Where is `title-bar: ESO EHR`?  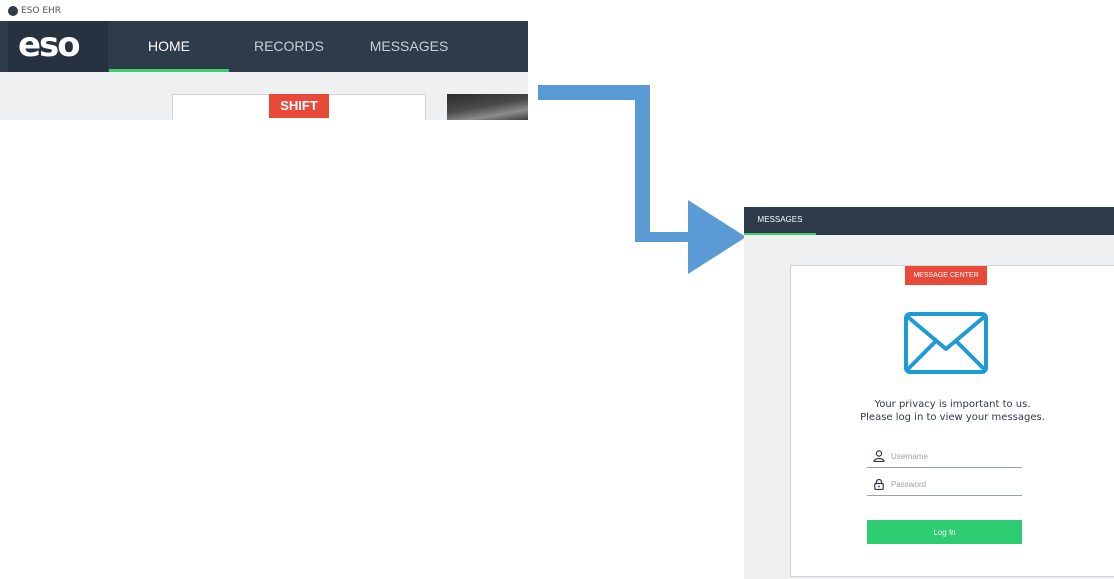
title-bar: ESO EHR is located at coordinates (264, 10).